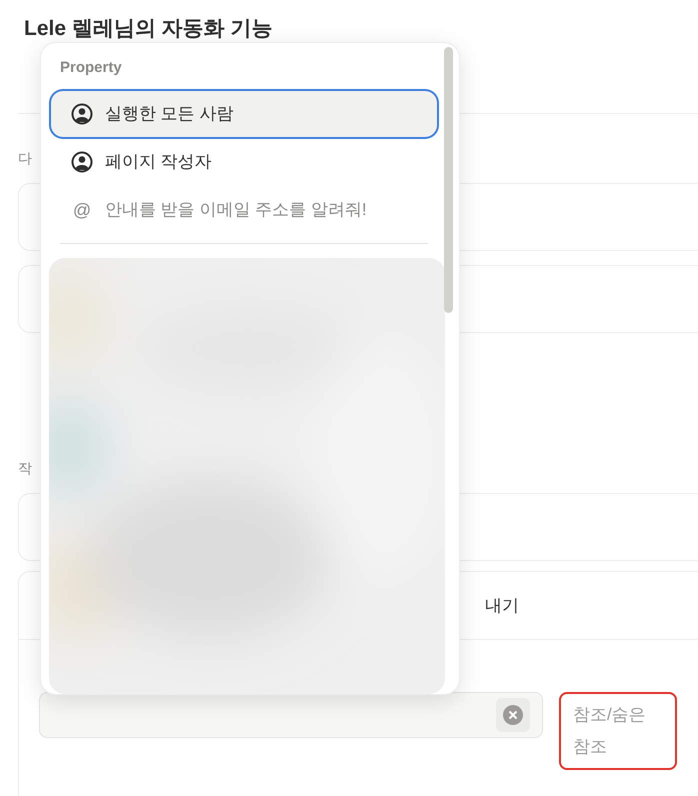  Describe the element at coordinates (25, 468) in the screenshot. I see `section-label: 작` at that location.